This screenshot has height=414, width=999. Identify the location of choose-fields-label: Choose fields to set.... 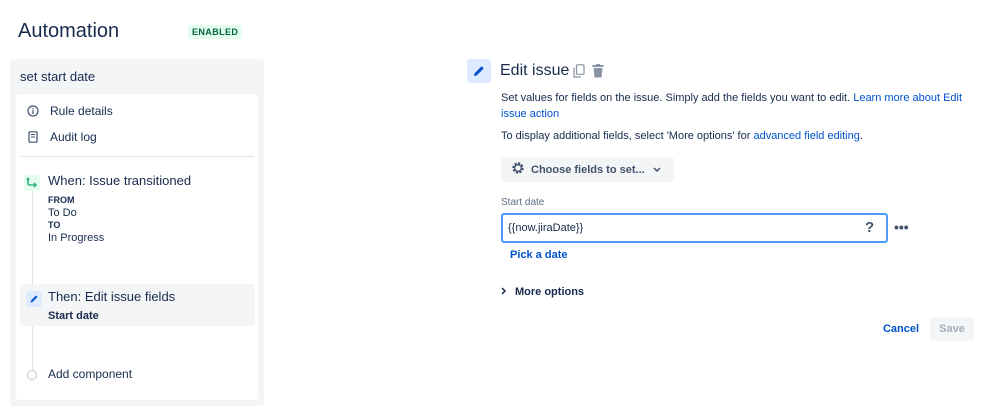
(588, 169).